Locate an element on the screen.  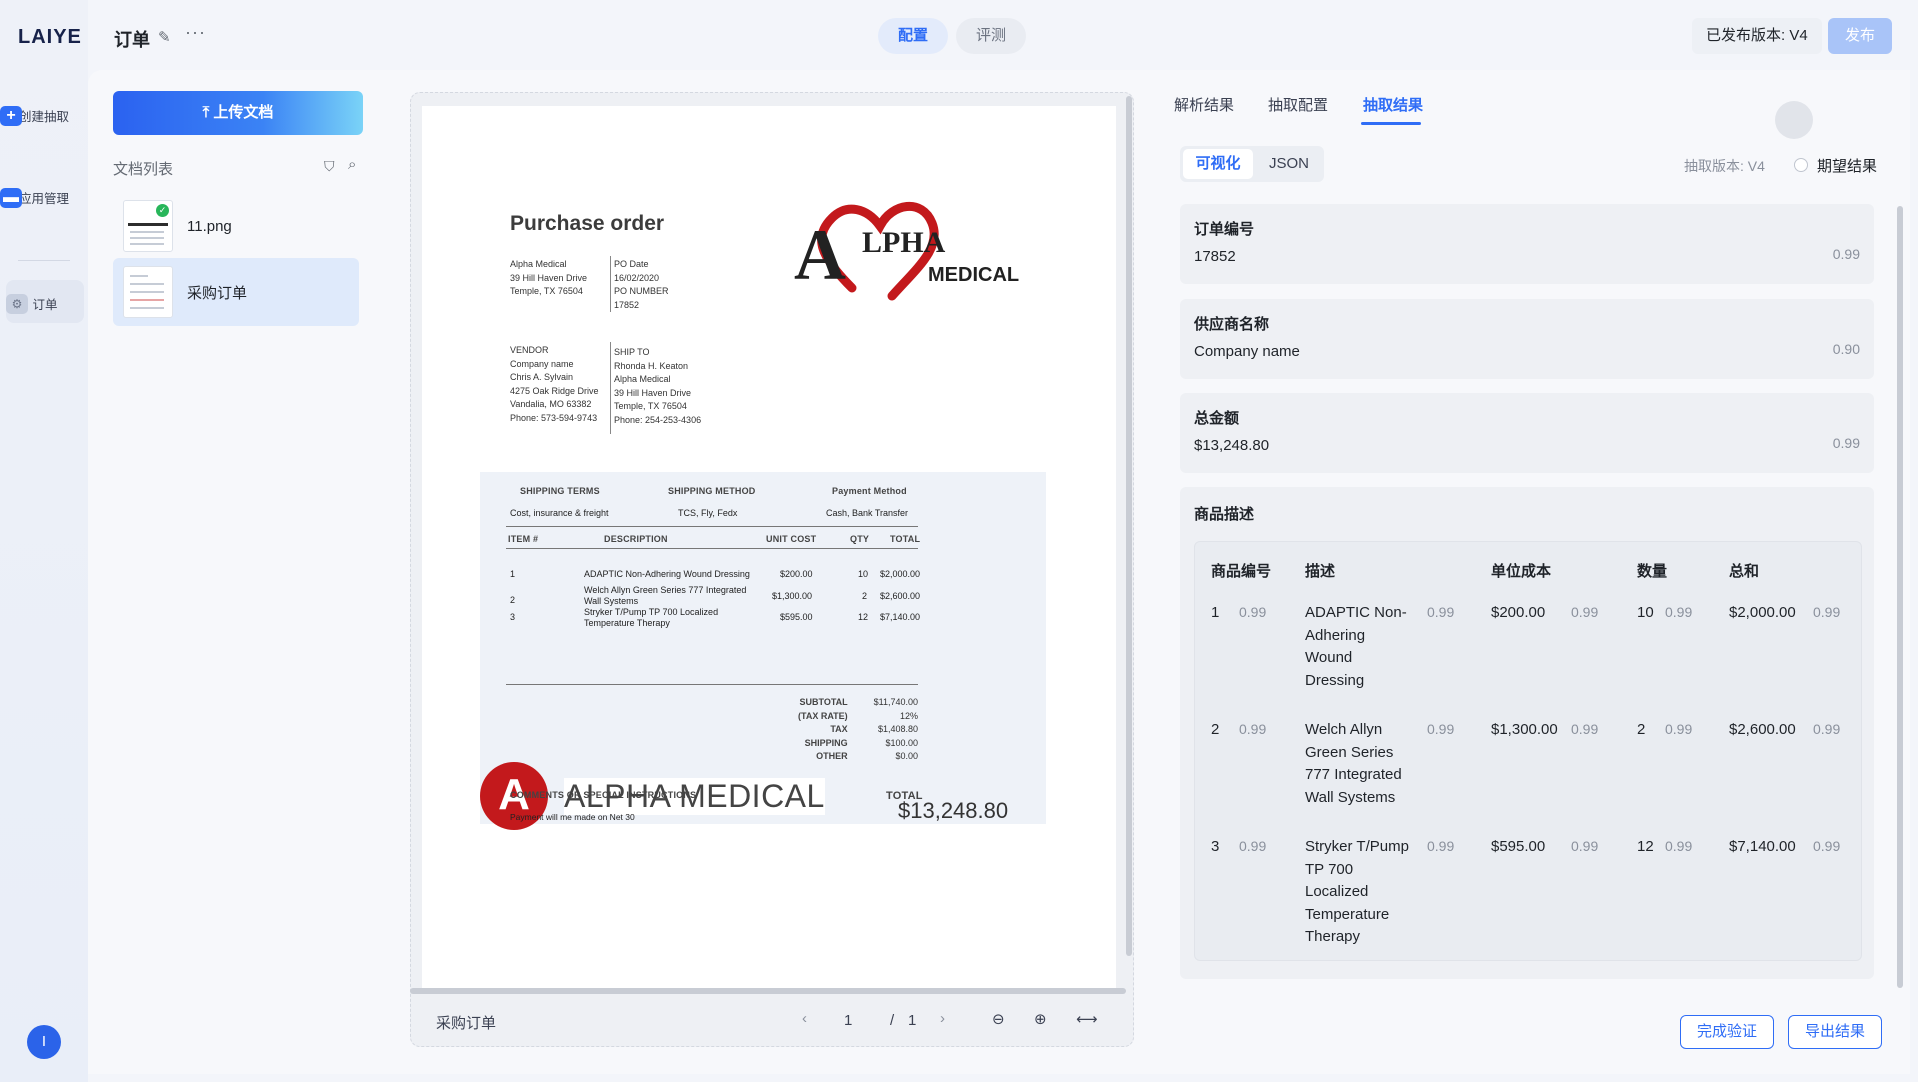
item-total: $7,140.00 is located at coordinates (1762, 846).